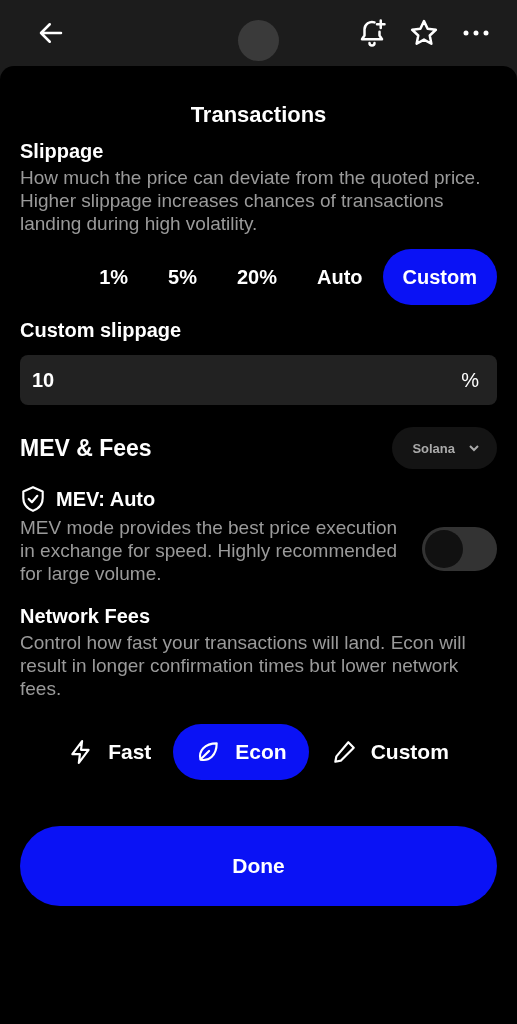 This screenshot has width=517, height=1024. I want to click on fee-option: Custom, so click(389, 752).